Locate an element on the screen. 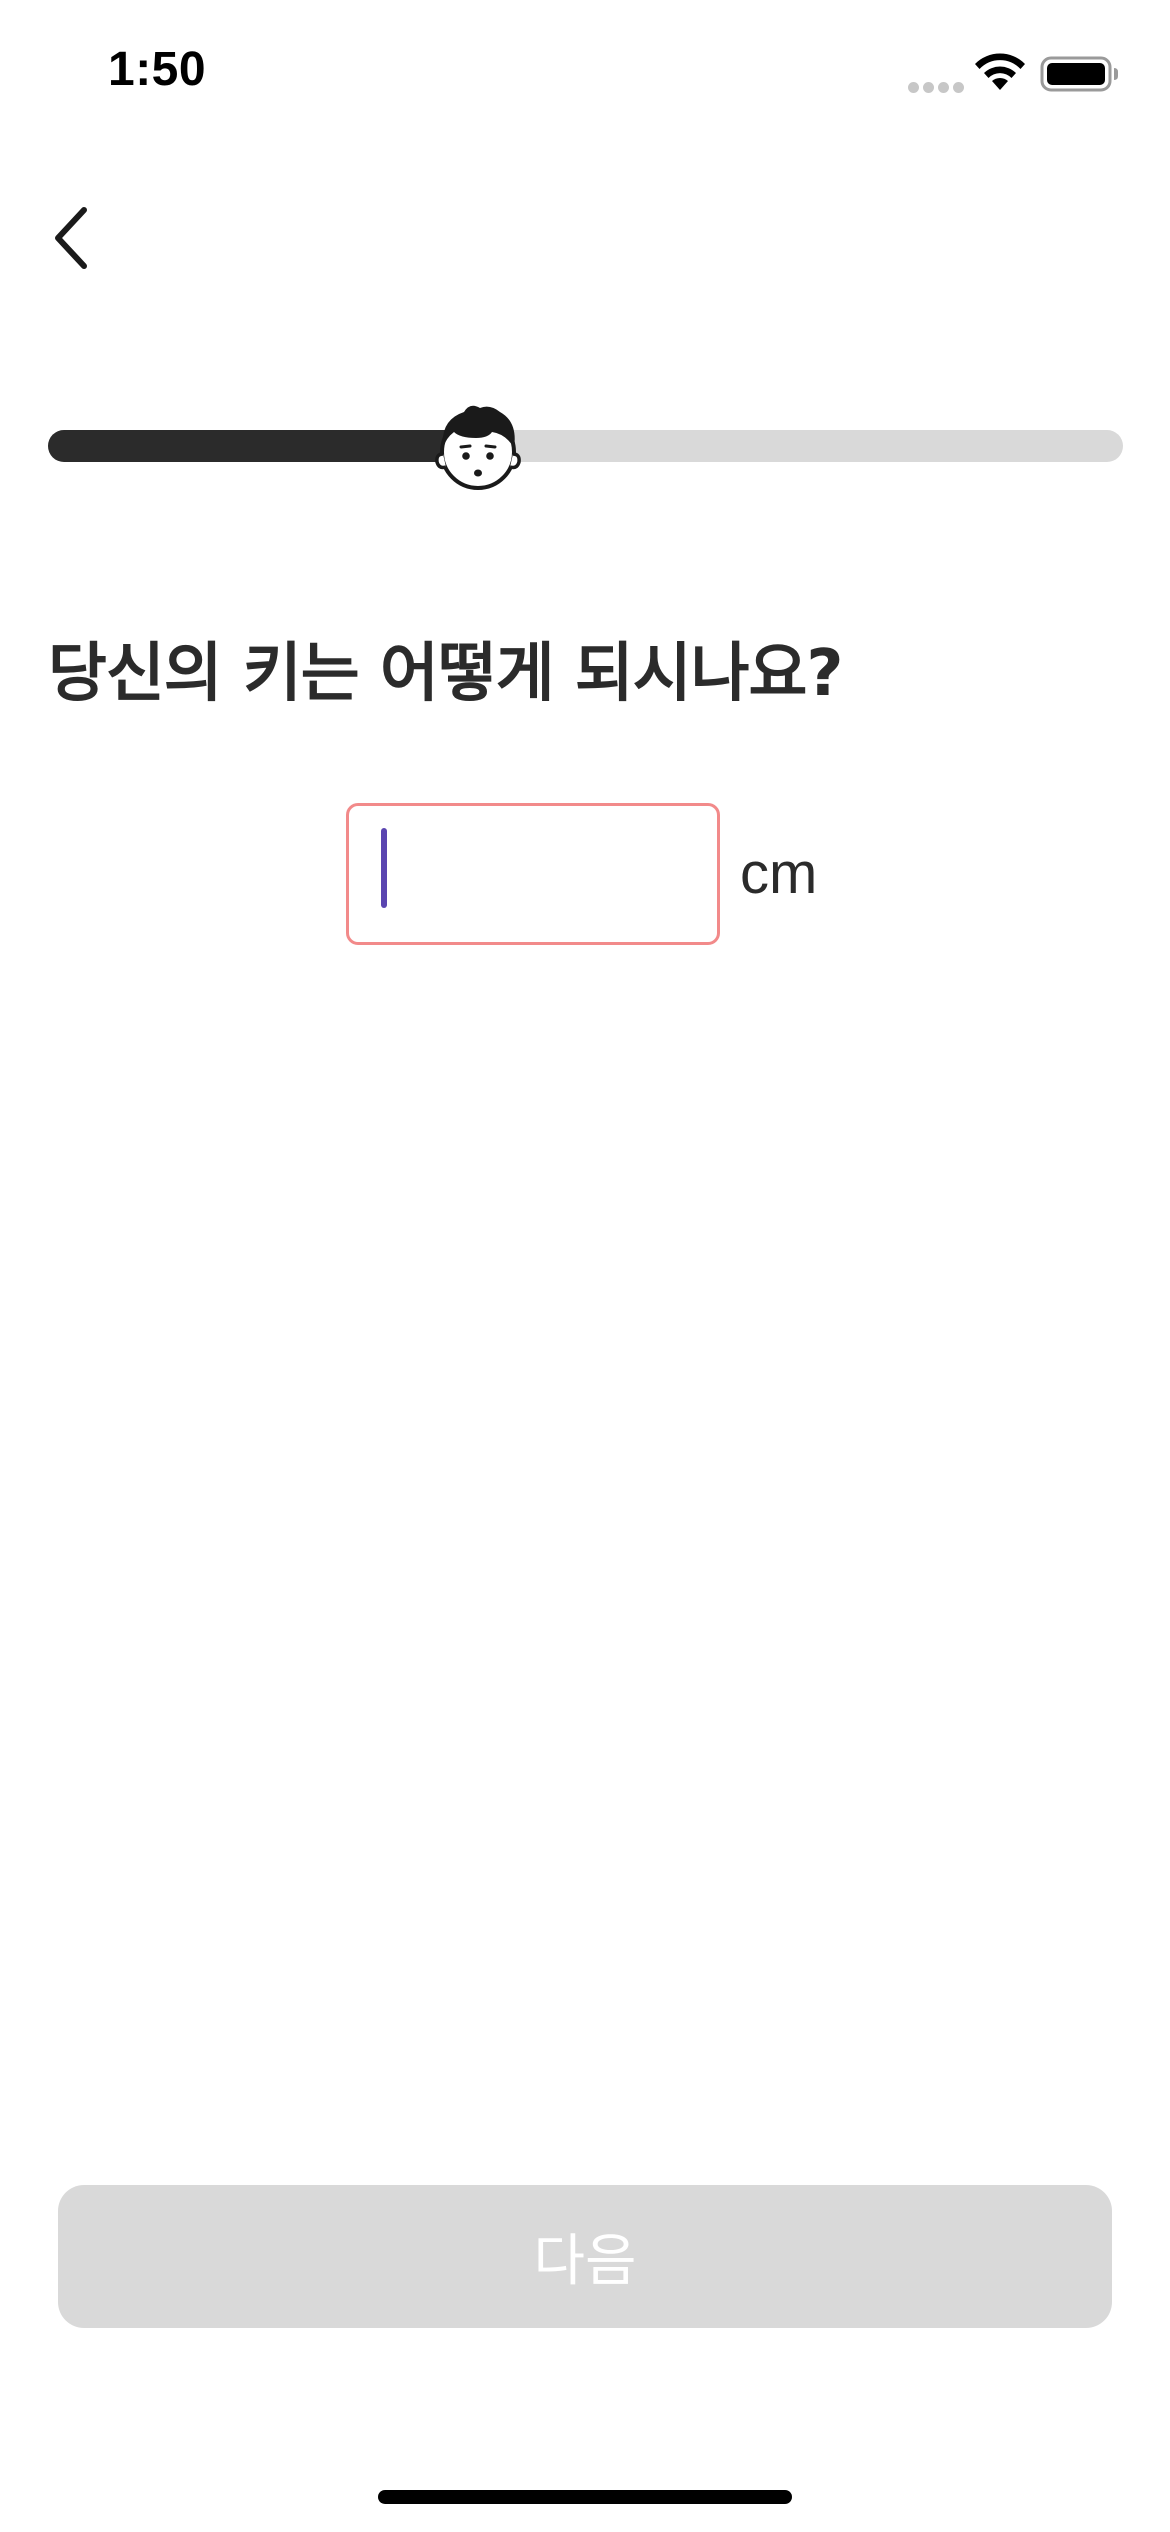 This screenshot has height=2532, width=1170. battery-icon is located at coordinates (1079, 74).